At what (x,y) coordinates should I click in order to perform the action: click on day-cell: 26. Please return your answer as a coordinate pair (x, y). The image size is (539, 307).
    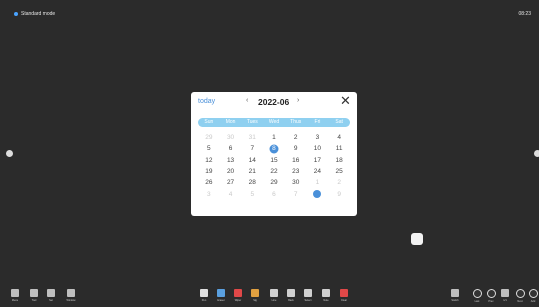
    Looking at the image, I should click on (209, 182).